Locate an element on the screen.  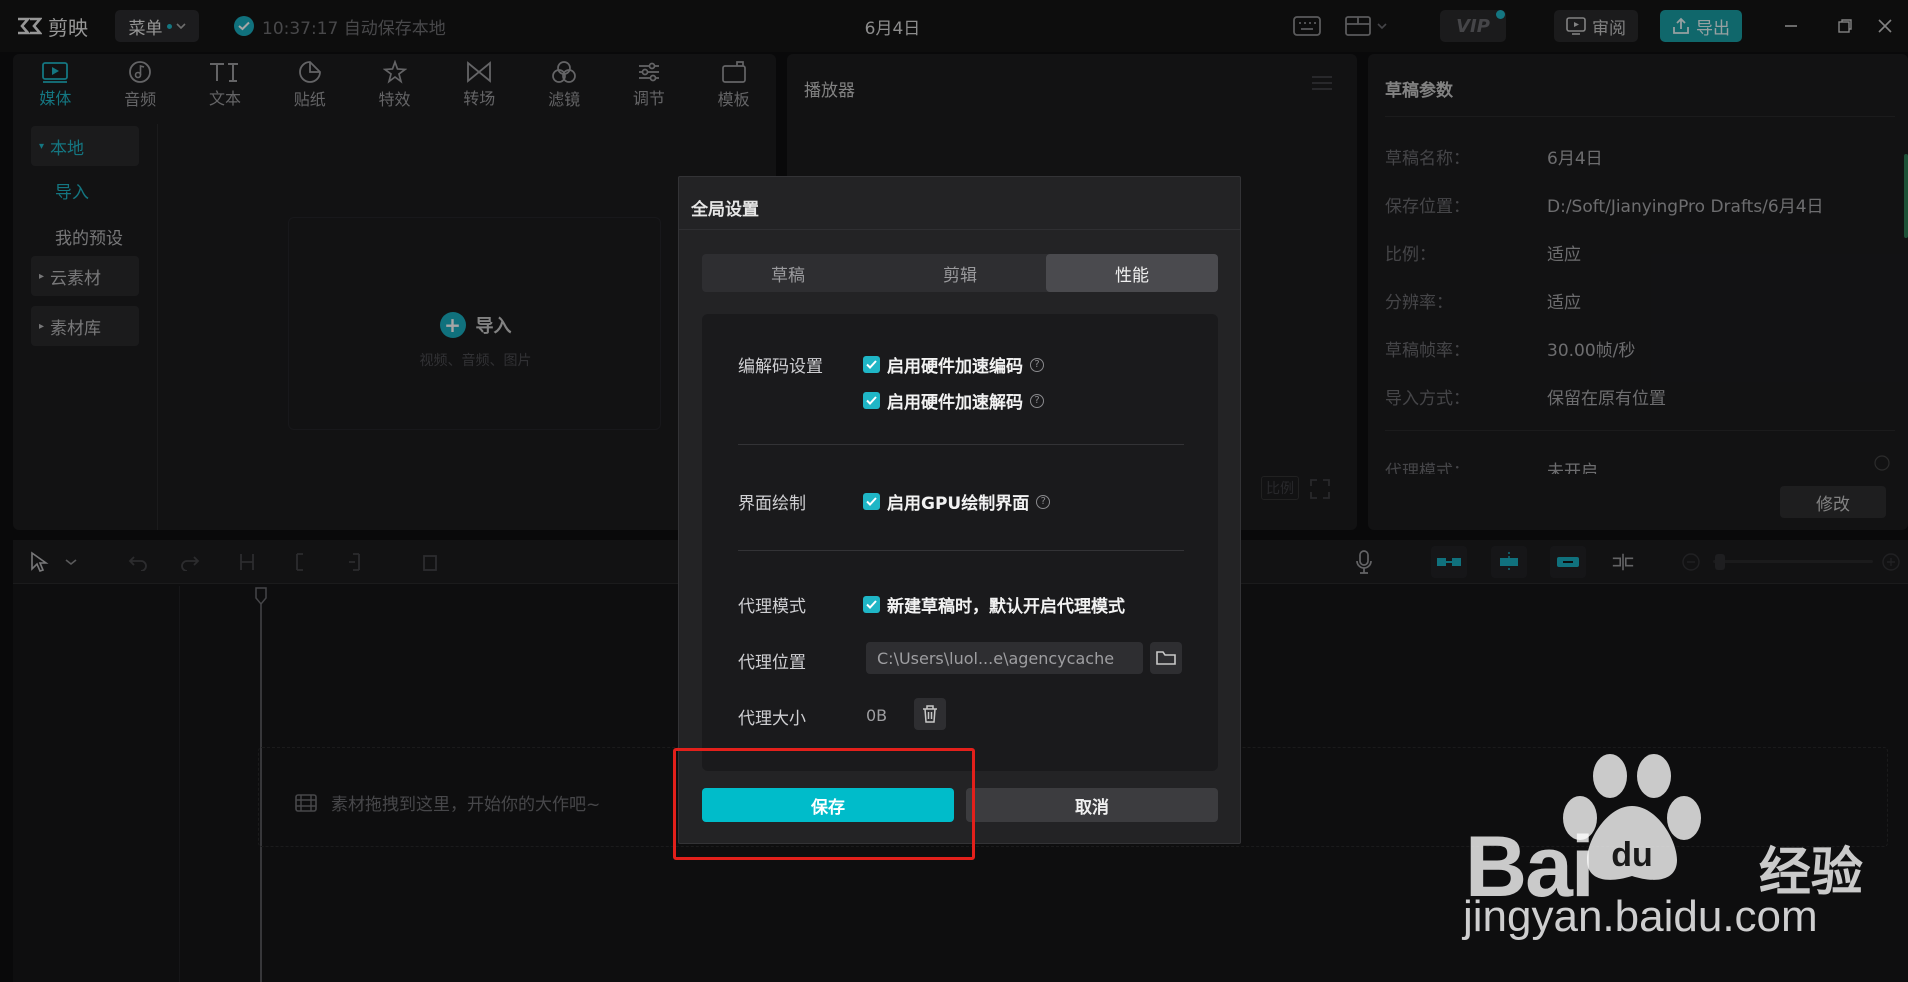
folder-icon is located at coordinates (1166, 658).